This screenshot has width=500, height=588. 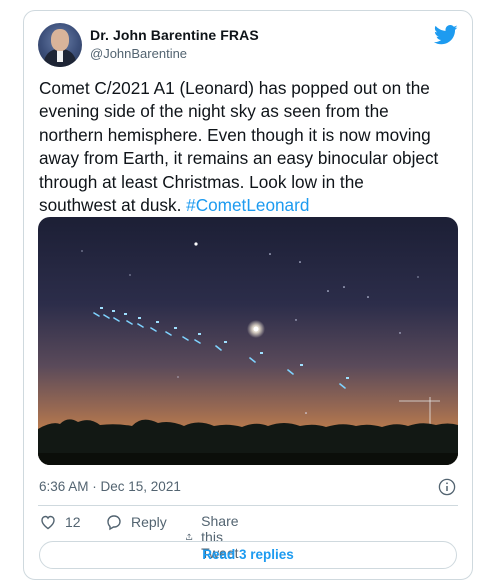 What do you see at coordinates (48, 522) in the screenshot?
I see `heart-icon` at bounding box center [48, 522].